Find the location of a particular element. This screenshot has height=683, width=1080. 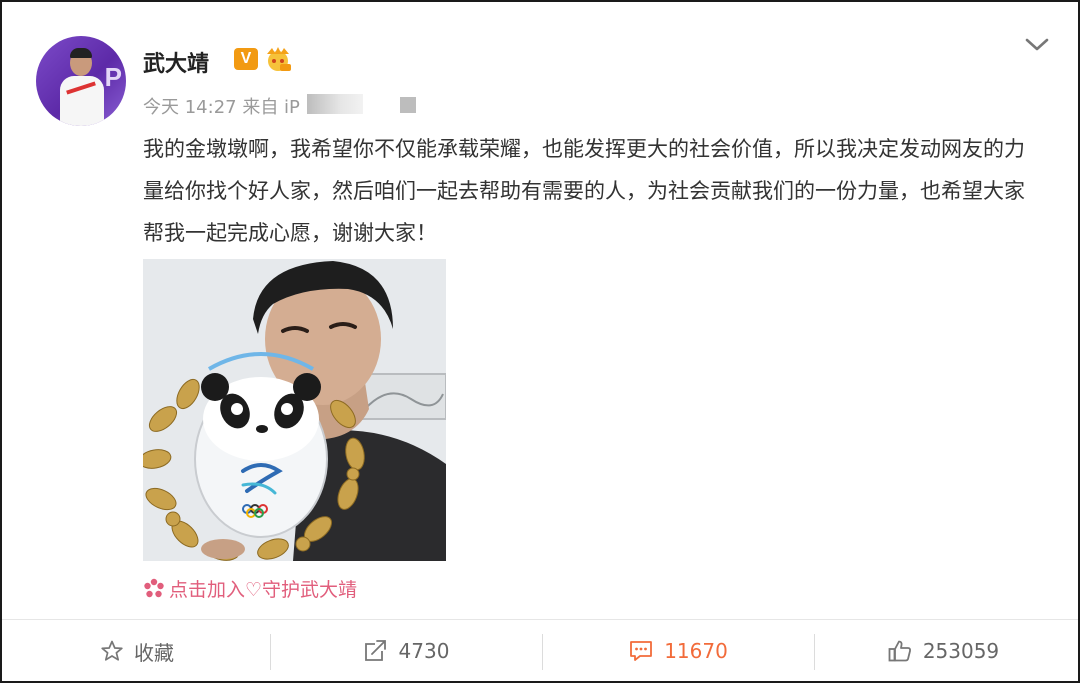

crown-icon is located at coordinates (278, 59).